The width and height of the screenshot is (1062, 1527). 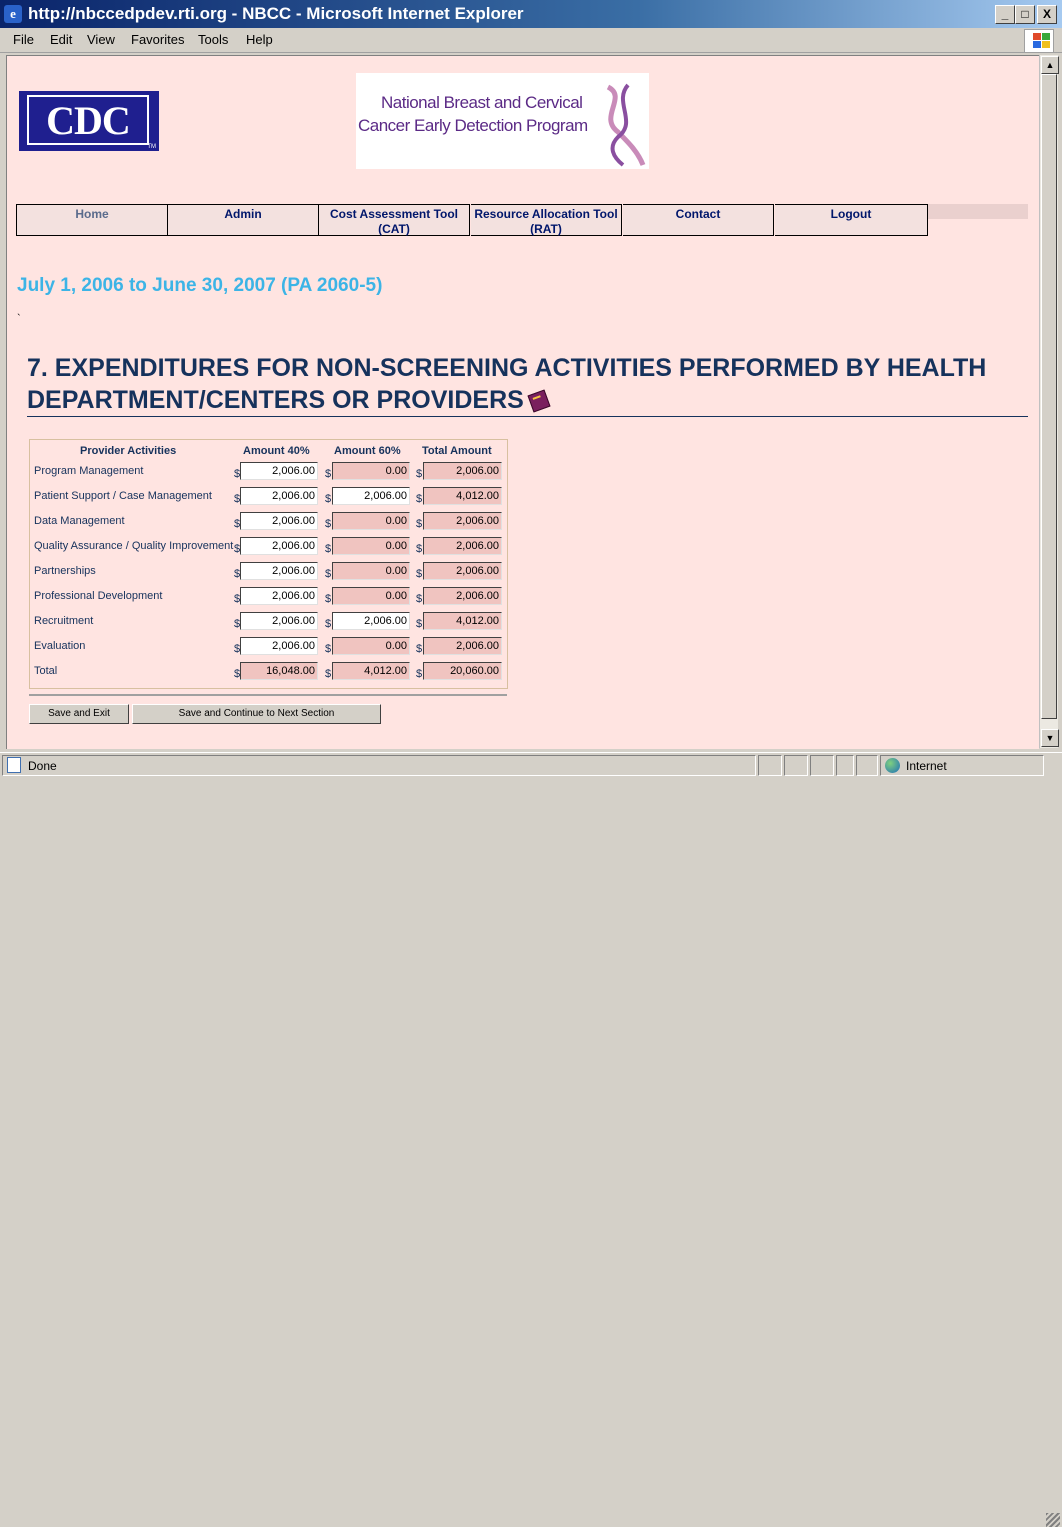 I want to click on save-exit-button: Save and Exit, so click(x=79, y=714).